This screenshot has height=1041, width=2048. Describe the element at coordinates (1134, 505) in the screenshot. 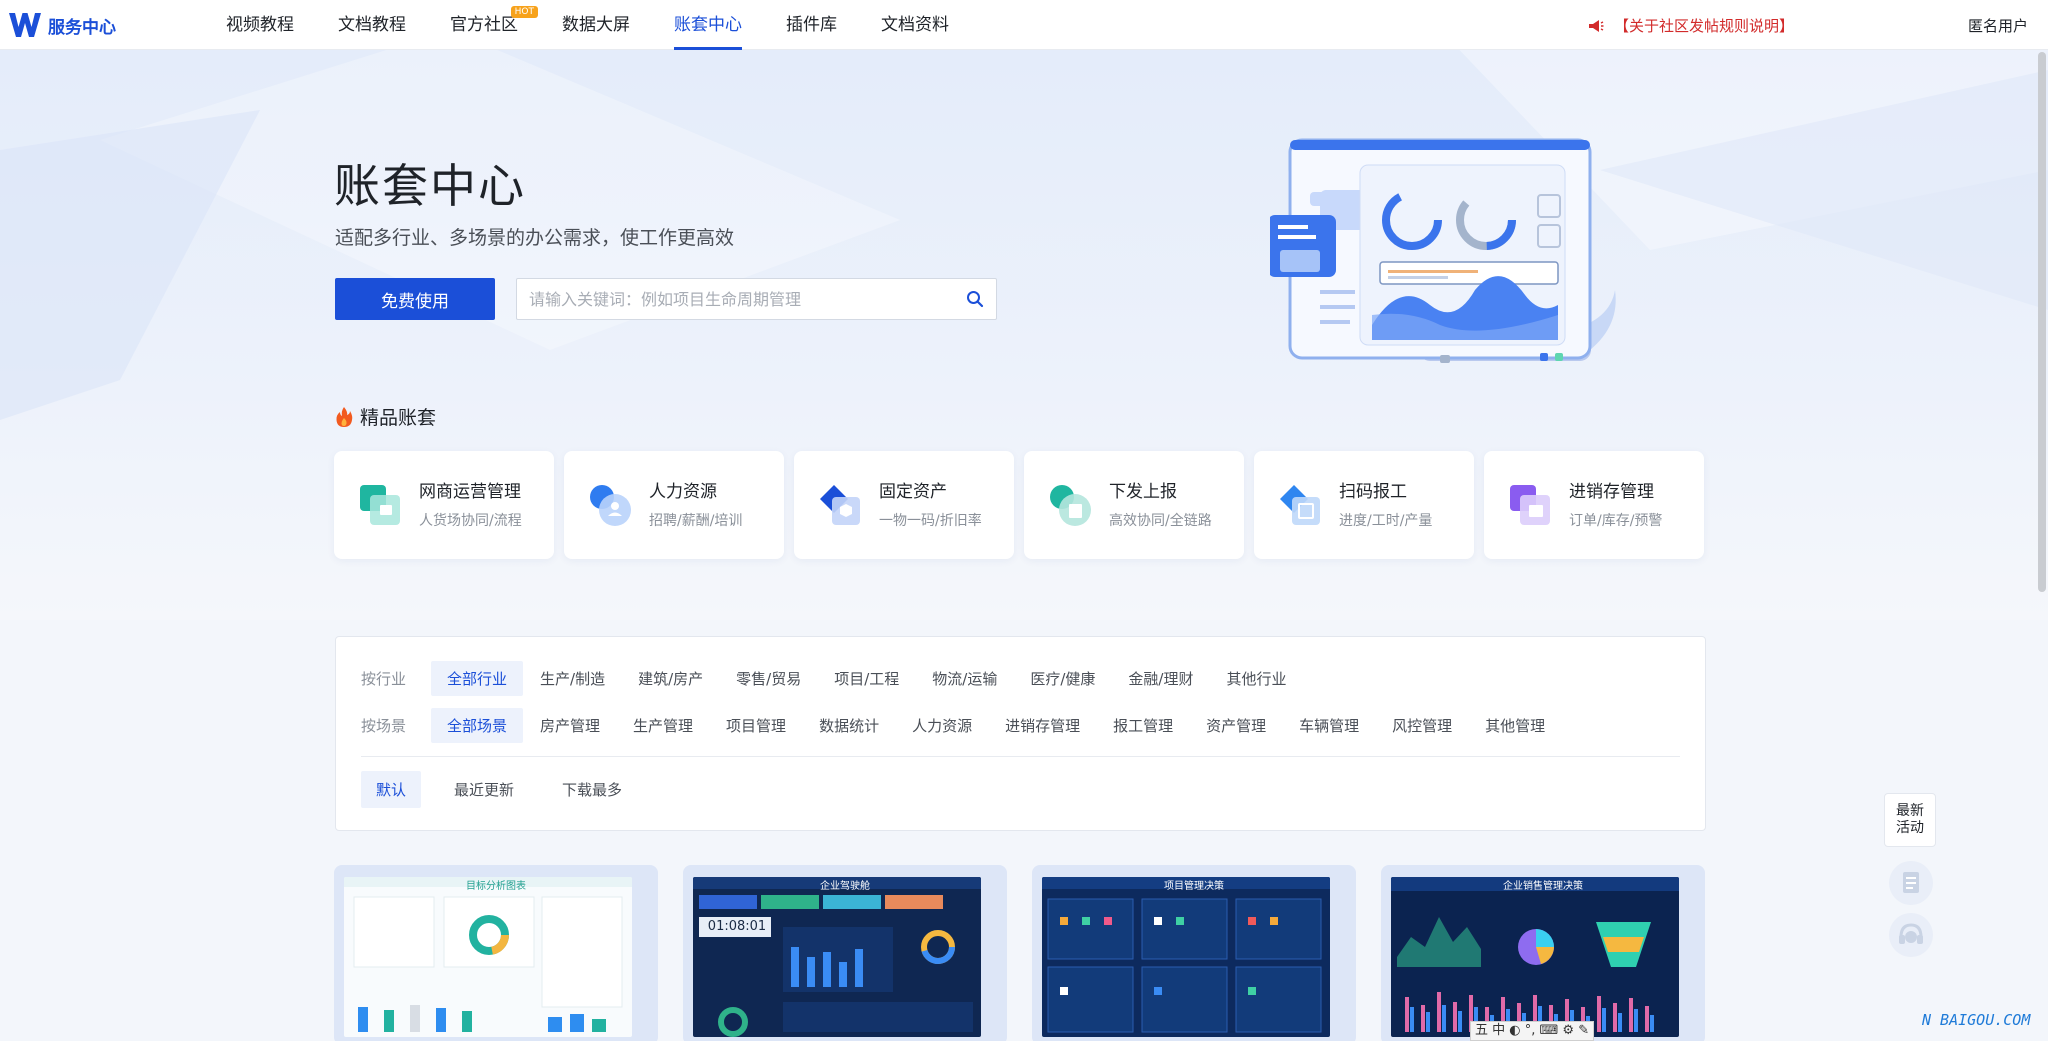

I see `featured-card-report: 下发上报 高效协同/全链路` at that location.